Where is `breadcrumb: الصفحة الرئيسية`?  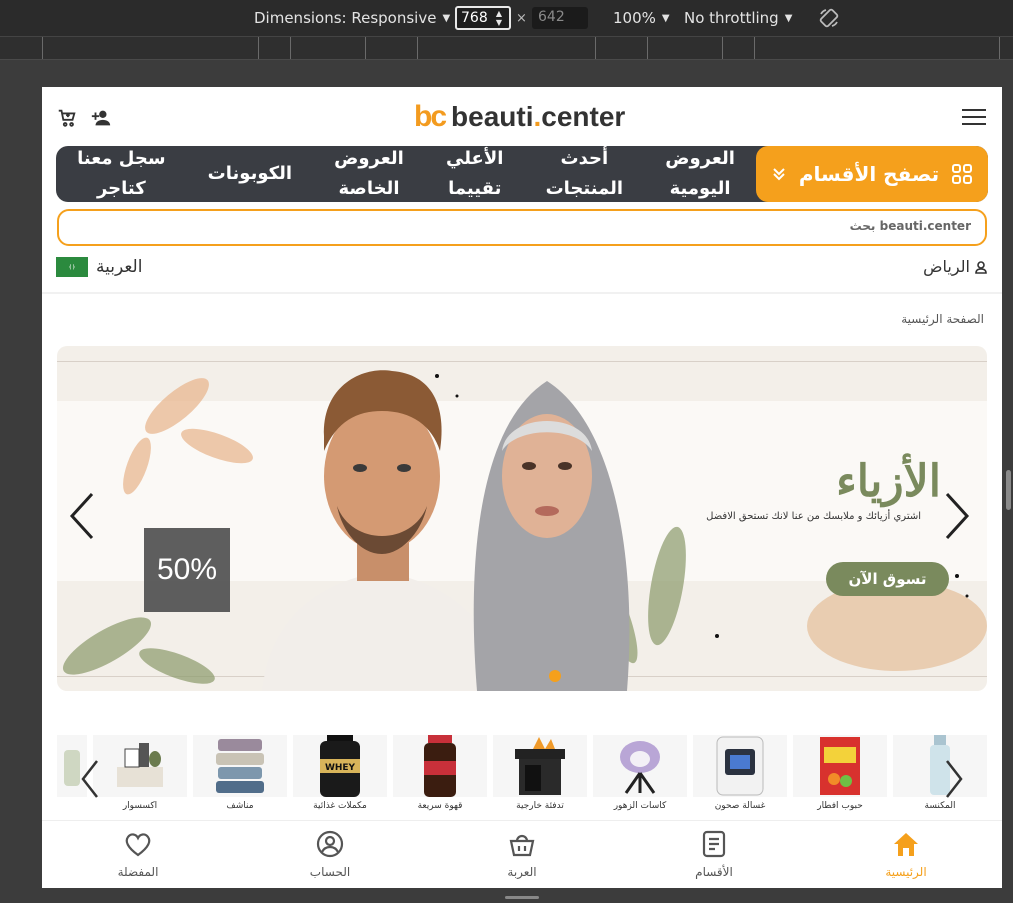
breadcrumb: الصفحة الرئيسية is located at coordinates (942, 319).